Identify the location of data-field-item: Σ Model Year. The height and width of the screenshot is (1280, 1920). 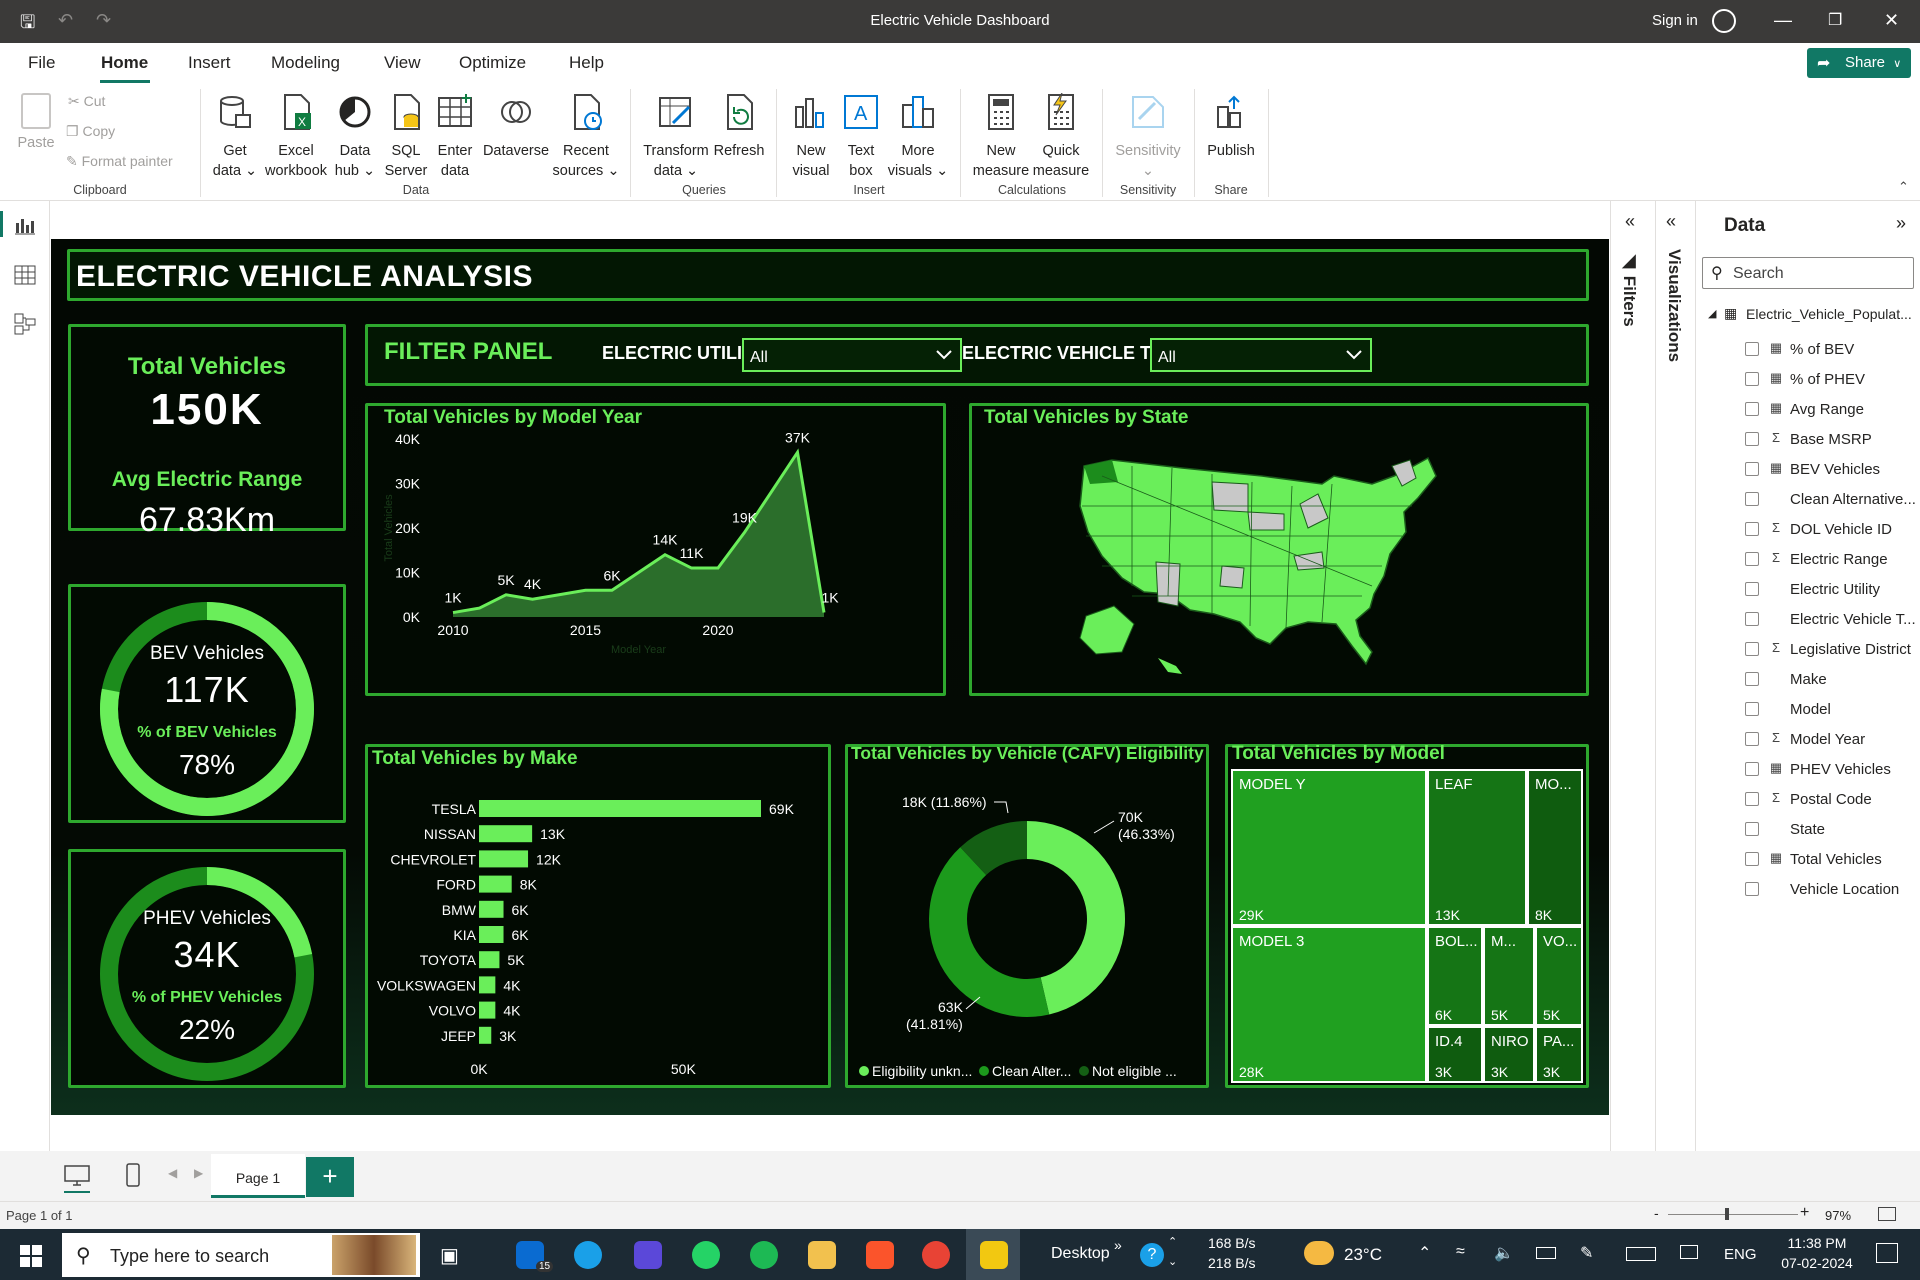
(1808, 740).